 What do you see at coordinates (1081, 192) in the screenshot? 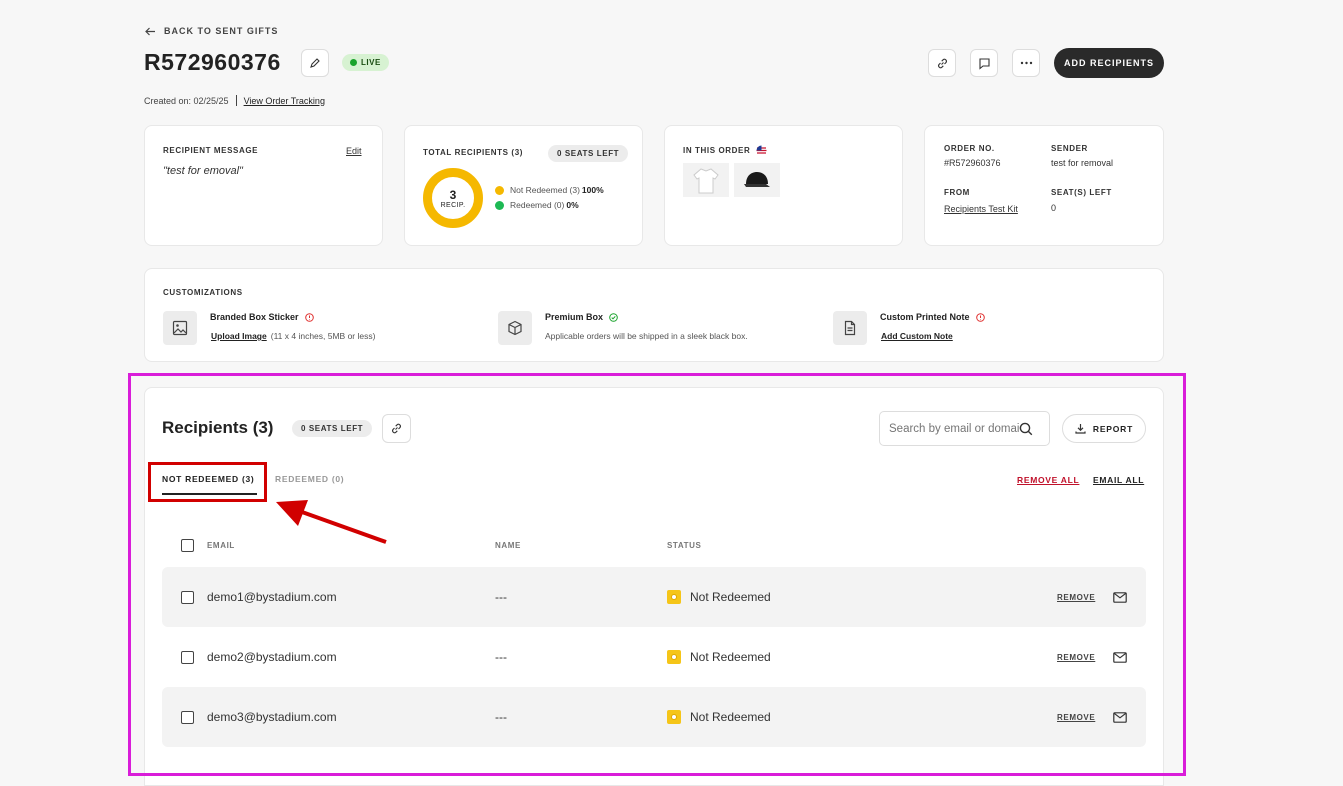
I see `seats-label: SEAT(S) LEFT` at bounding box center [1081, 192].